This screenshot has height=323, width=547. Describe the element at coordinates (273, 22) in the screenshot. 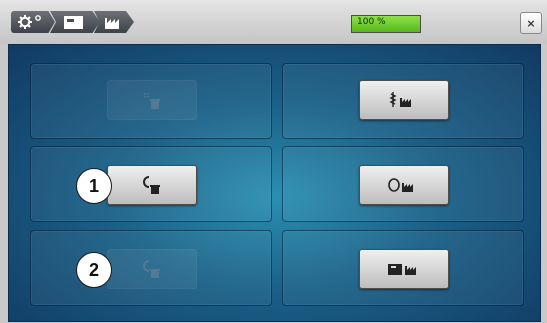

I see `top-bar: 100 % ×` at that location.